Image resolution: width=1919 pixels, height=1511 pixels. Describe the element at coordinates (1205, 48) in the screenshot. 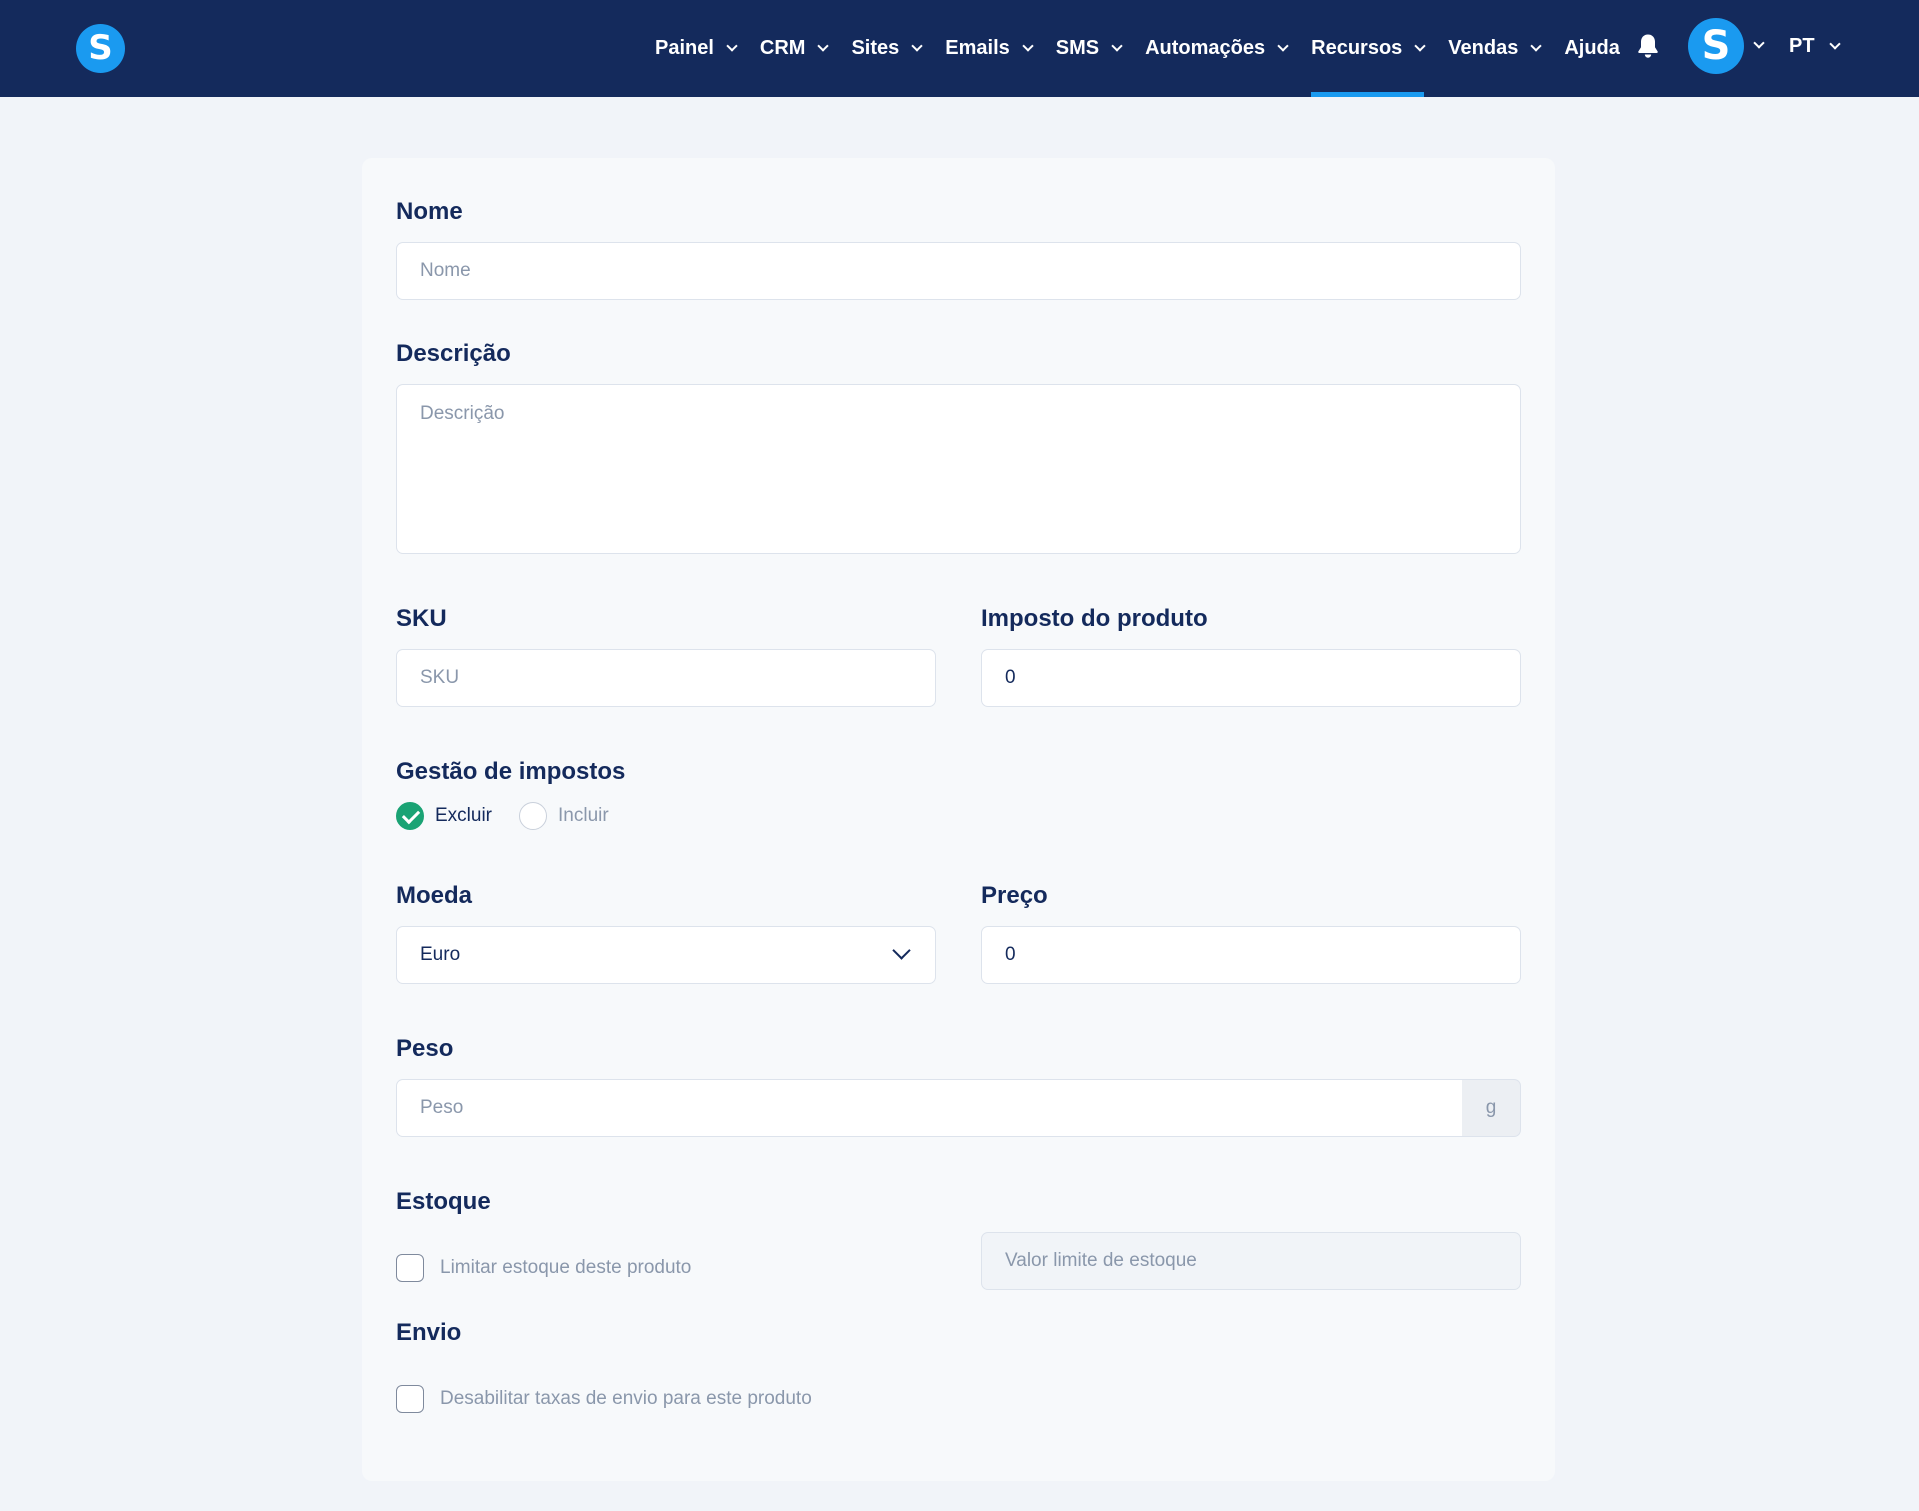

I see `nav-item-label: Automações` at that location.